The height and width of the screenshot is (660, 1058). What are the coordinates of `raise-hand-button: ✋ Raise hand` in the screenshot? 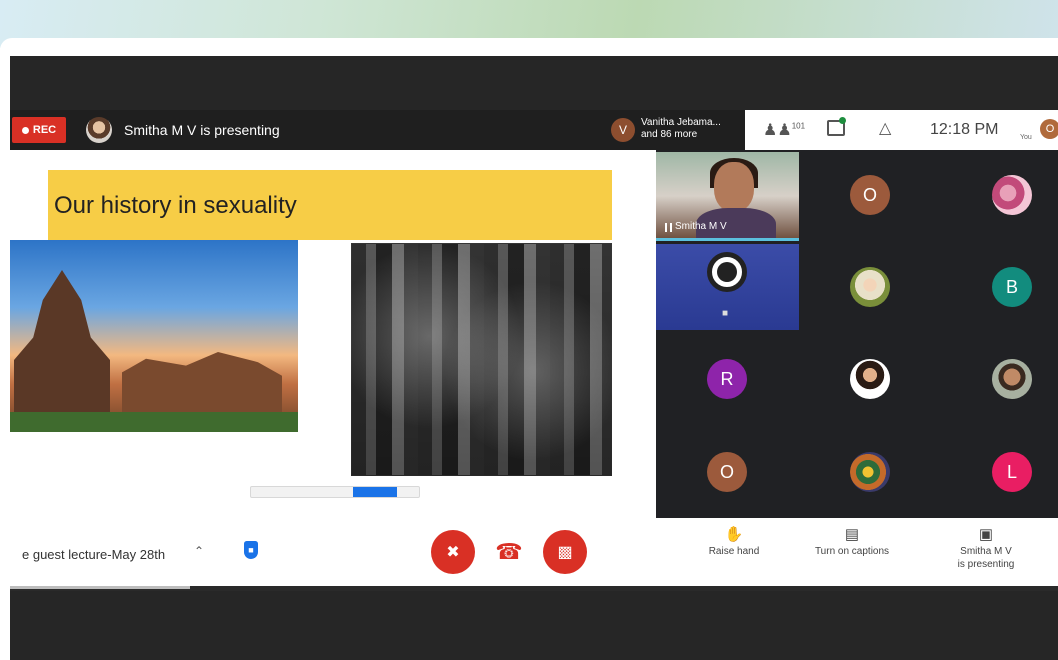 It's located at (734, 542).